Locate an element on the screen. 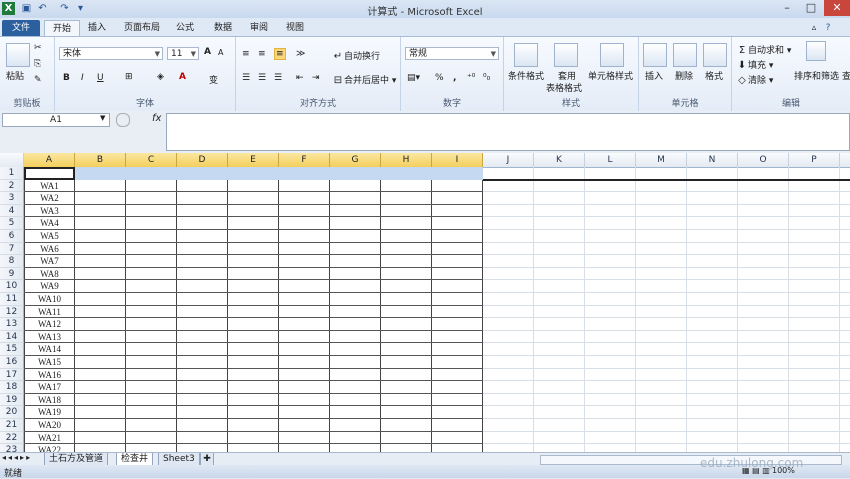 The width and height of the screenshot is (850, 479). cell-a6: WA5 is located at coordinates (49, 236).